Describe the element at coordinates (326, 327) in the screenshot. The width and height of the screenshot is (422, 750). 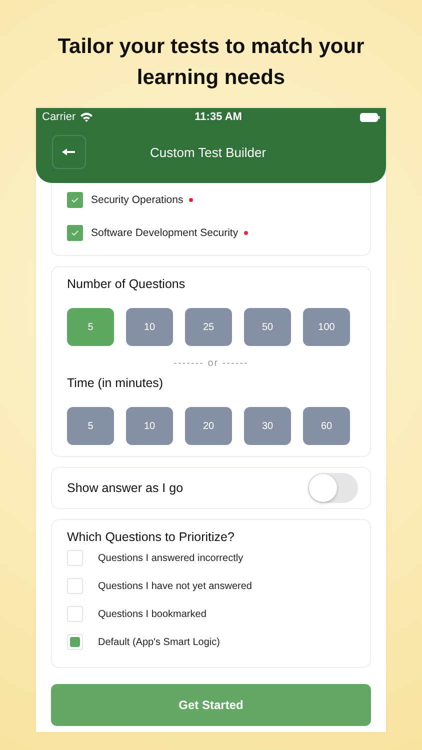
I see `count-option: 100` at that location.